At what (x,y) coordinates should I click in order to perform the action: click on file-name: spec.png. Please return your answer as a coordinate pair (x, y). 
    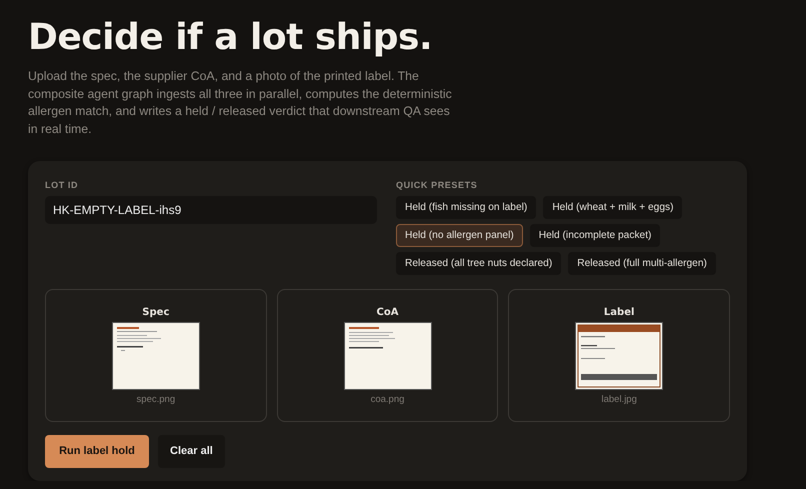
    Looking at the image, I should click on (156, 399).